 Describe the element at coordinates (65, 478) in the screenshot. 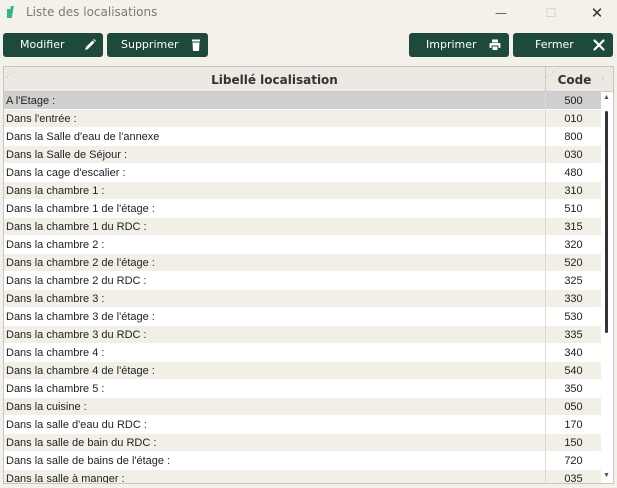

I see `cell-libelle: Dans la salle à manger :` at that location.